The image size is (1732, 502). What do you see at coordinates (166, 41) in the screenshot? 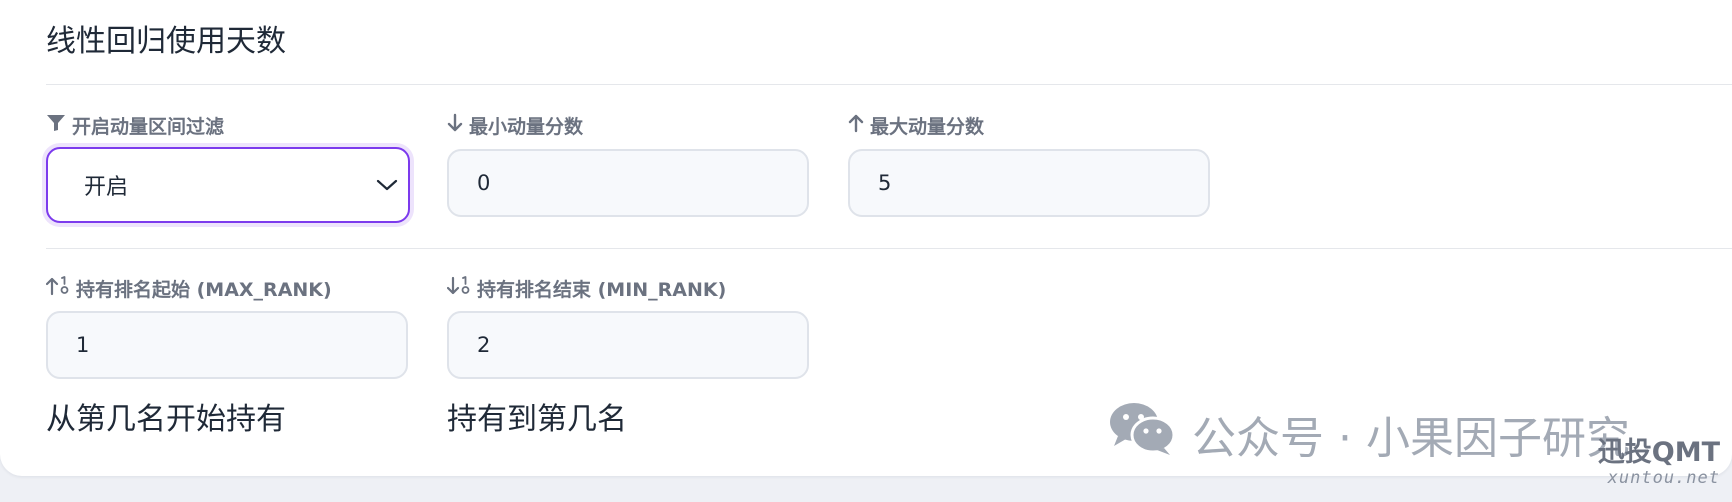
I see `lookback-days-helper: 线性回归使用天数` at bounding box center [166, 41].